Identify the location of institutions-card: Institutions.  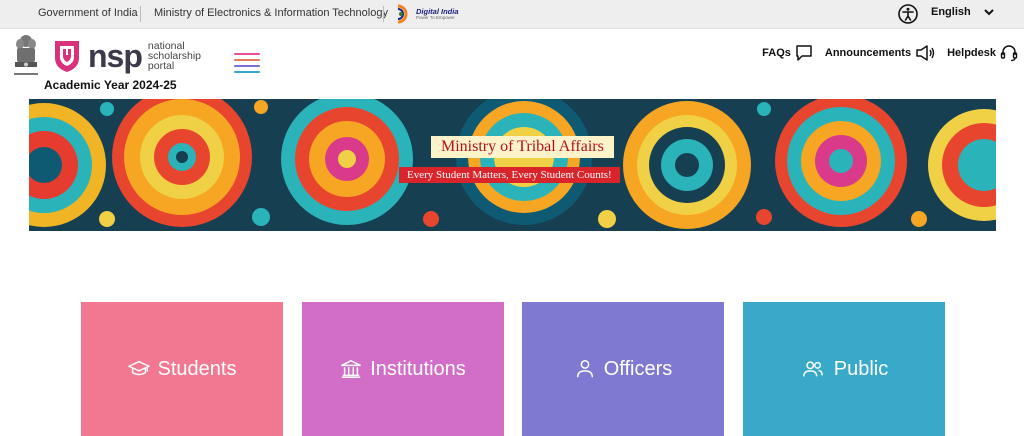
(403, 369).